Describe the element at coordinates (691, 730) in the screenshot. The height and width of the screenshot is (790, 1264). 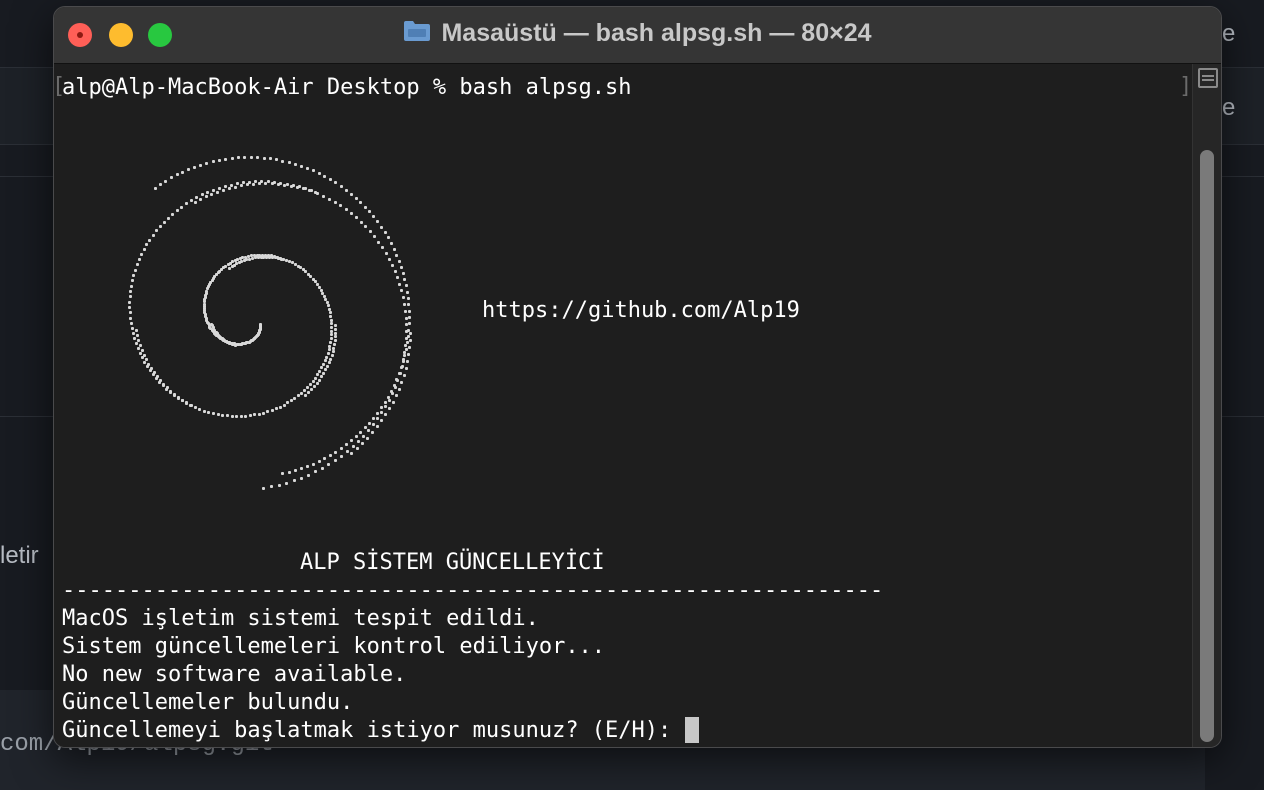
I see `text-cursor` at that location.